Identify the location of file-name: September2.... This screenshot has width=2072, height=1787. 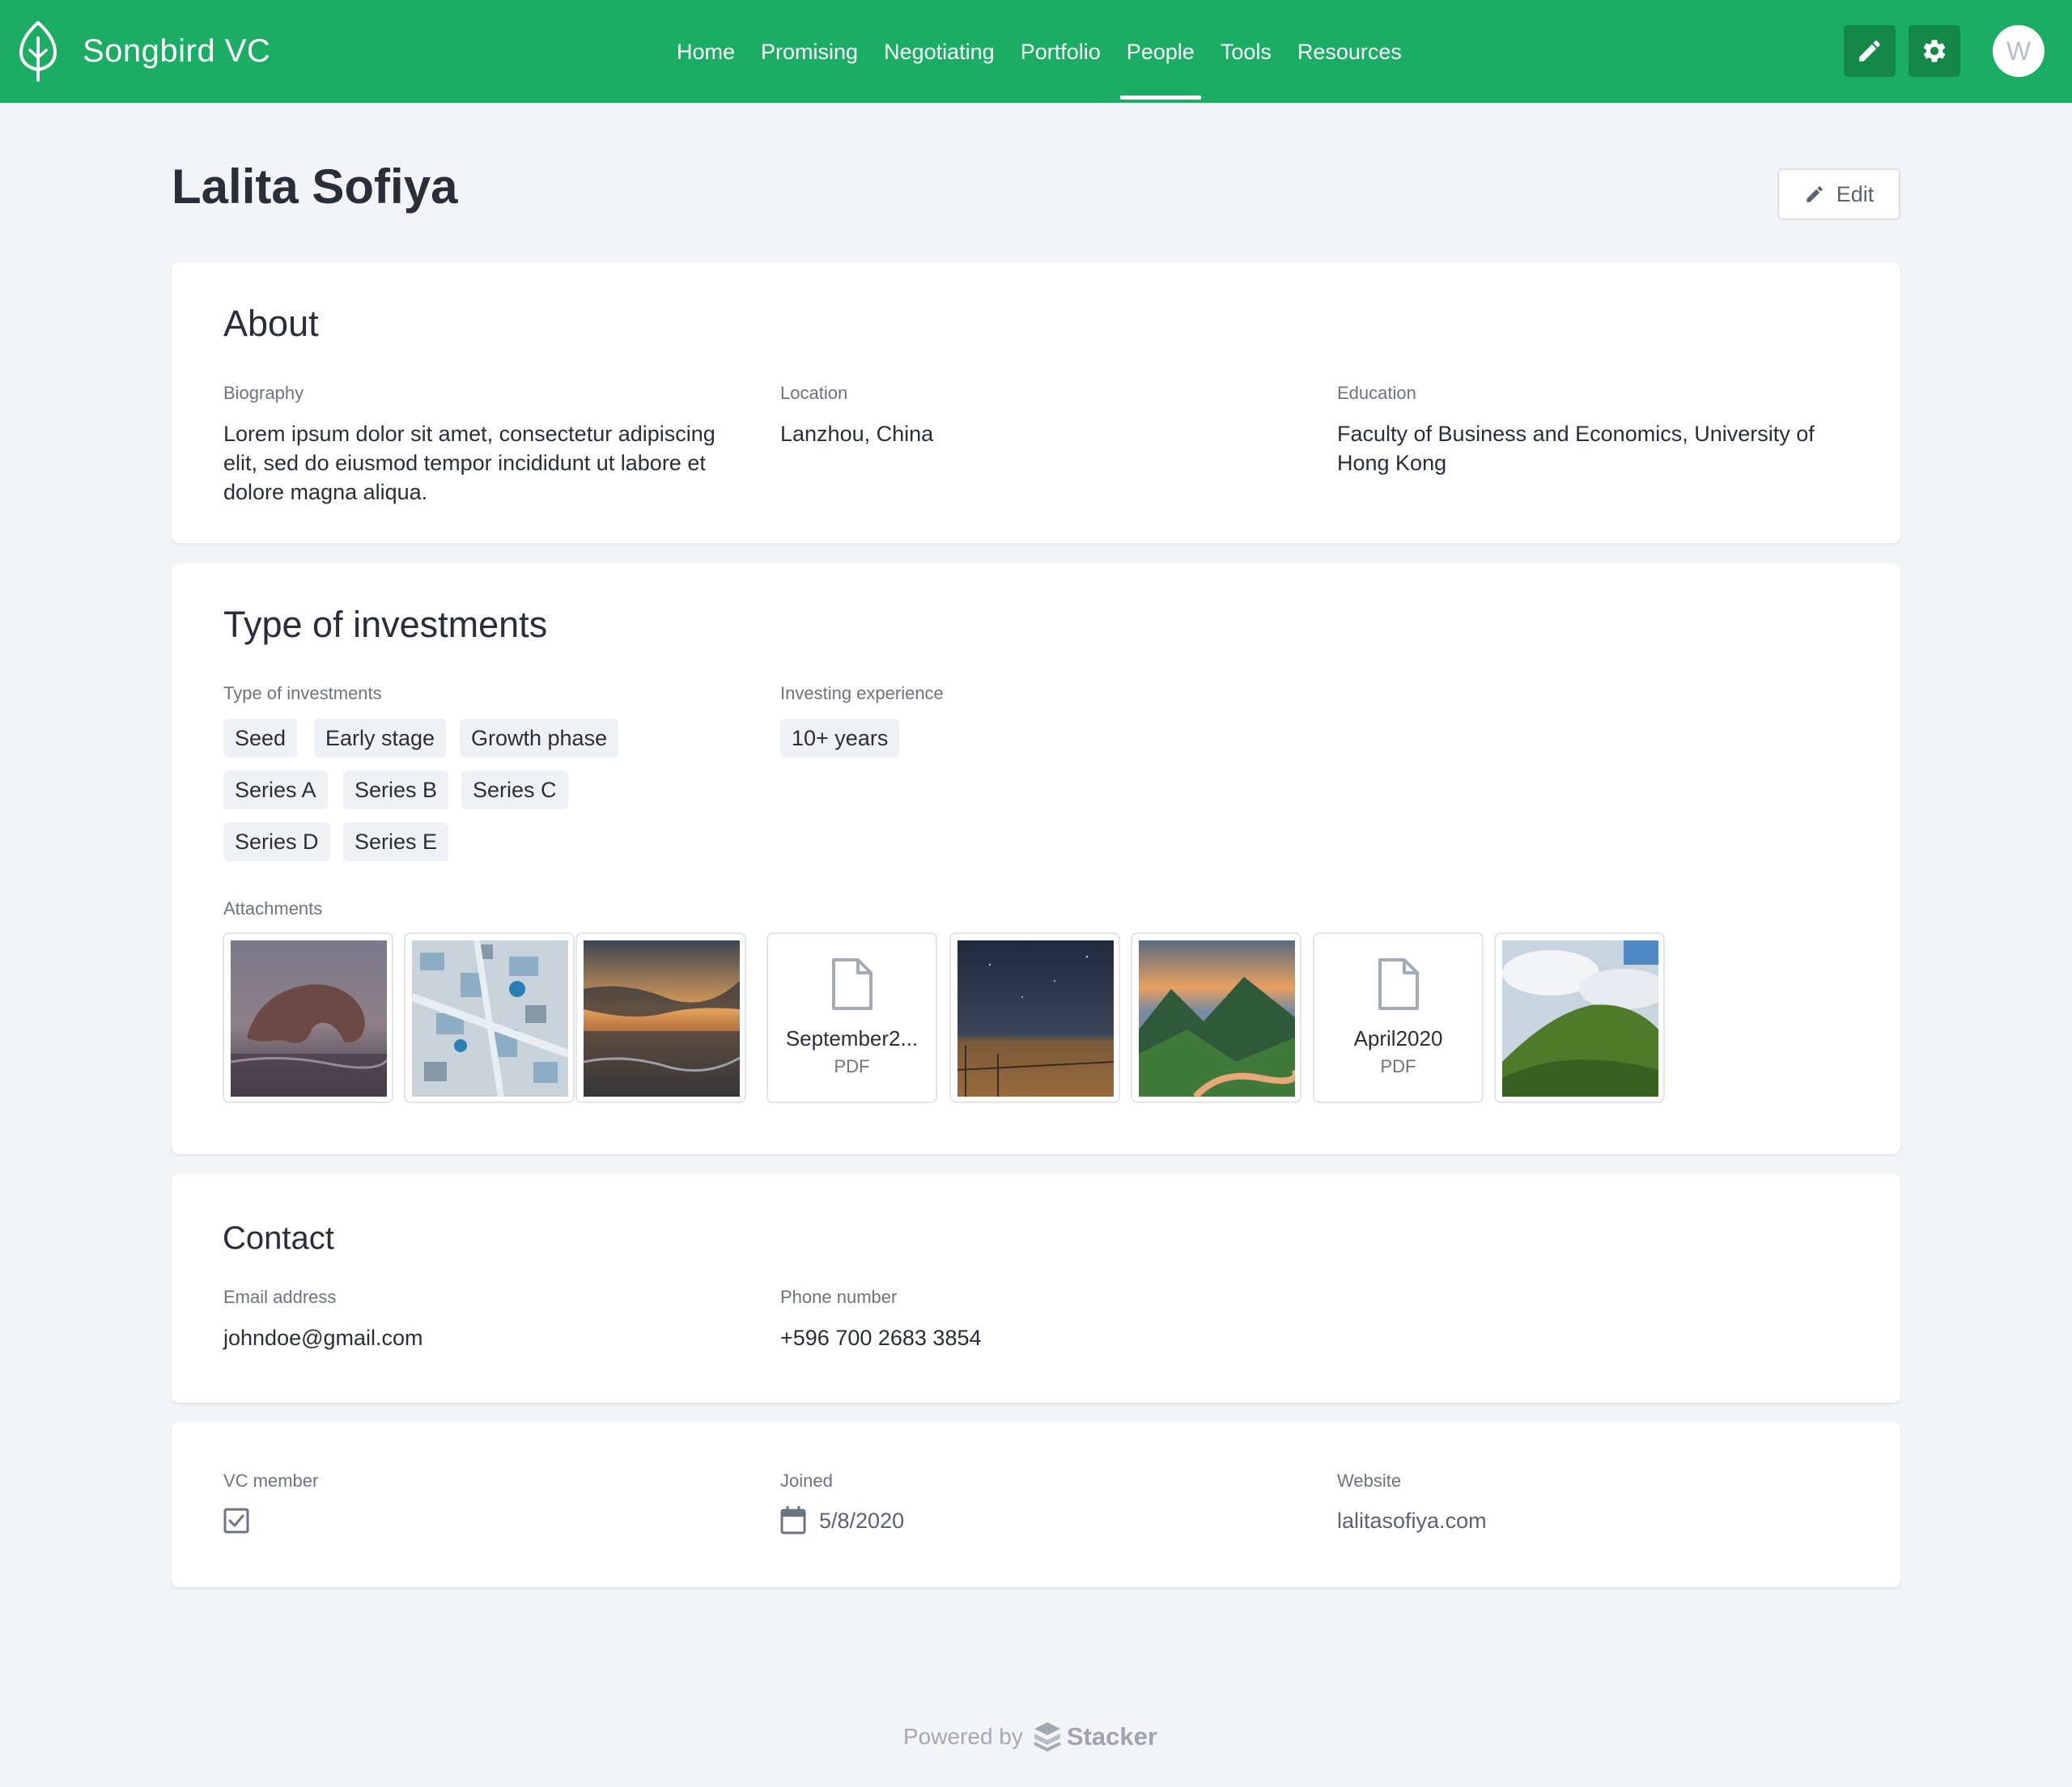
(852, 1038).